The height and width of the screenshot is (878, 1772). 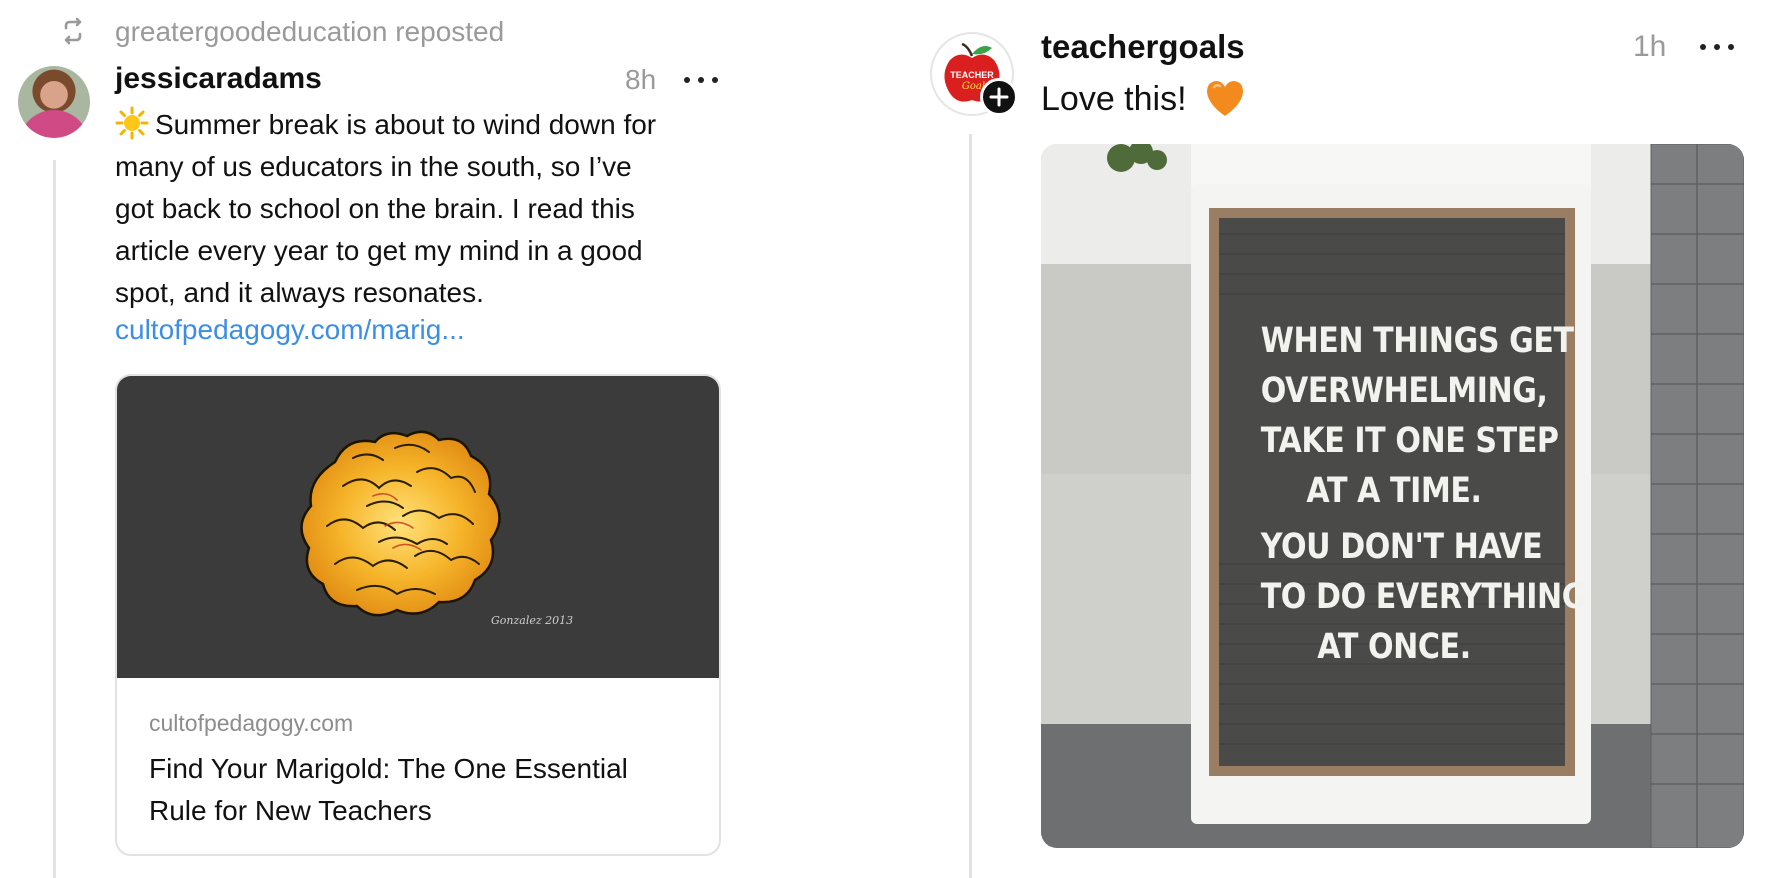 I want to click on repost-label: greatergoodeducation reposted, so click(x=309, y=32).